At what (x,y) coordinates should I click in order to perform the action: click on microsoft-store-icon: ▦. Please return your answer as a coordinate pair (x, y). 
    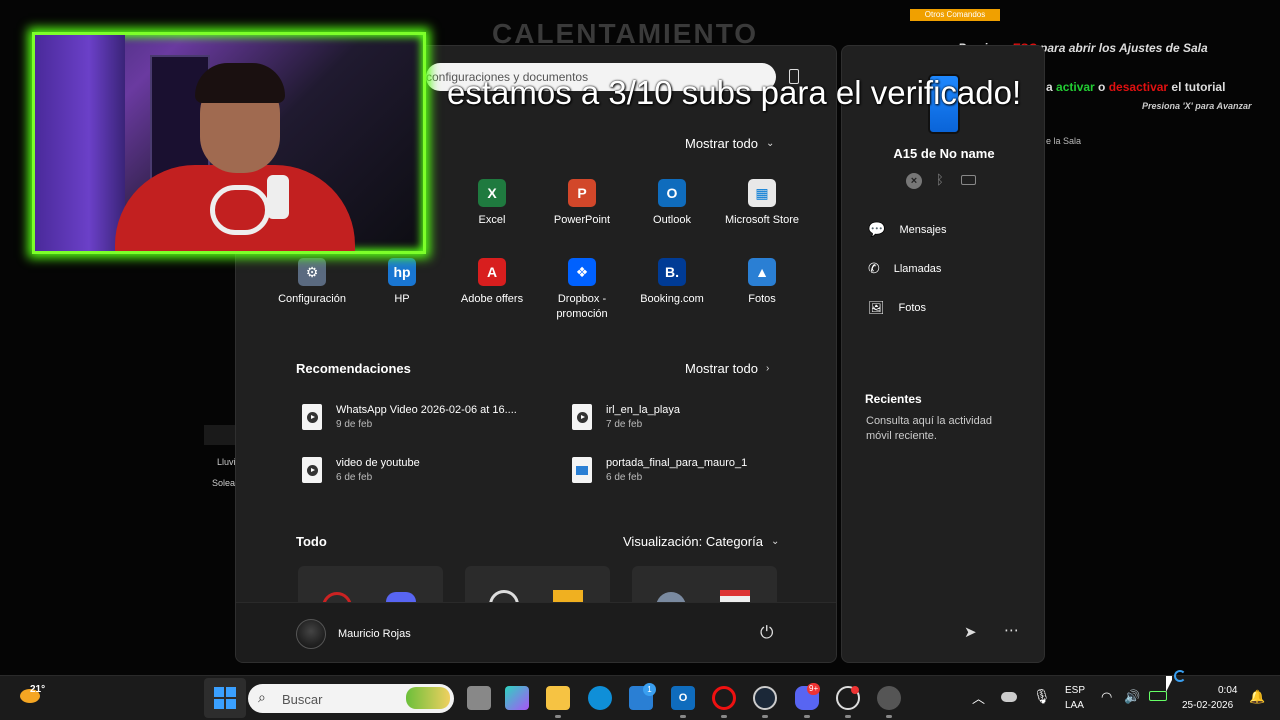
    Looking at the image, I should click on (762, 193).